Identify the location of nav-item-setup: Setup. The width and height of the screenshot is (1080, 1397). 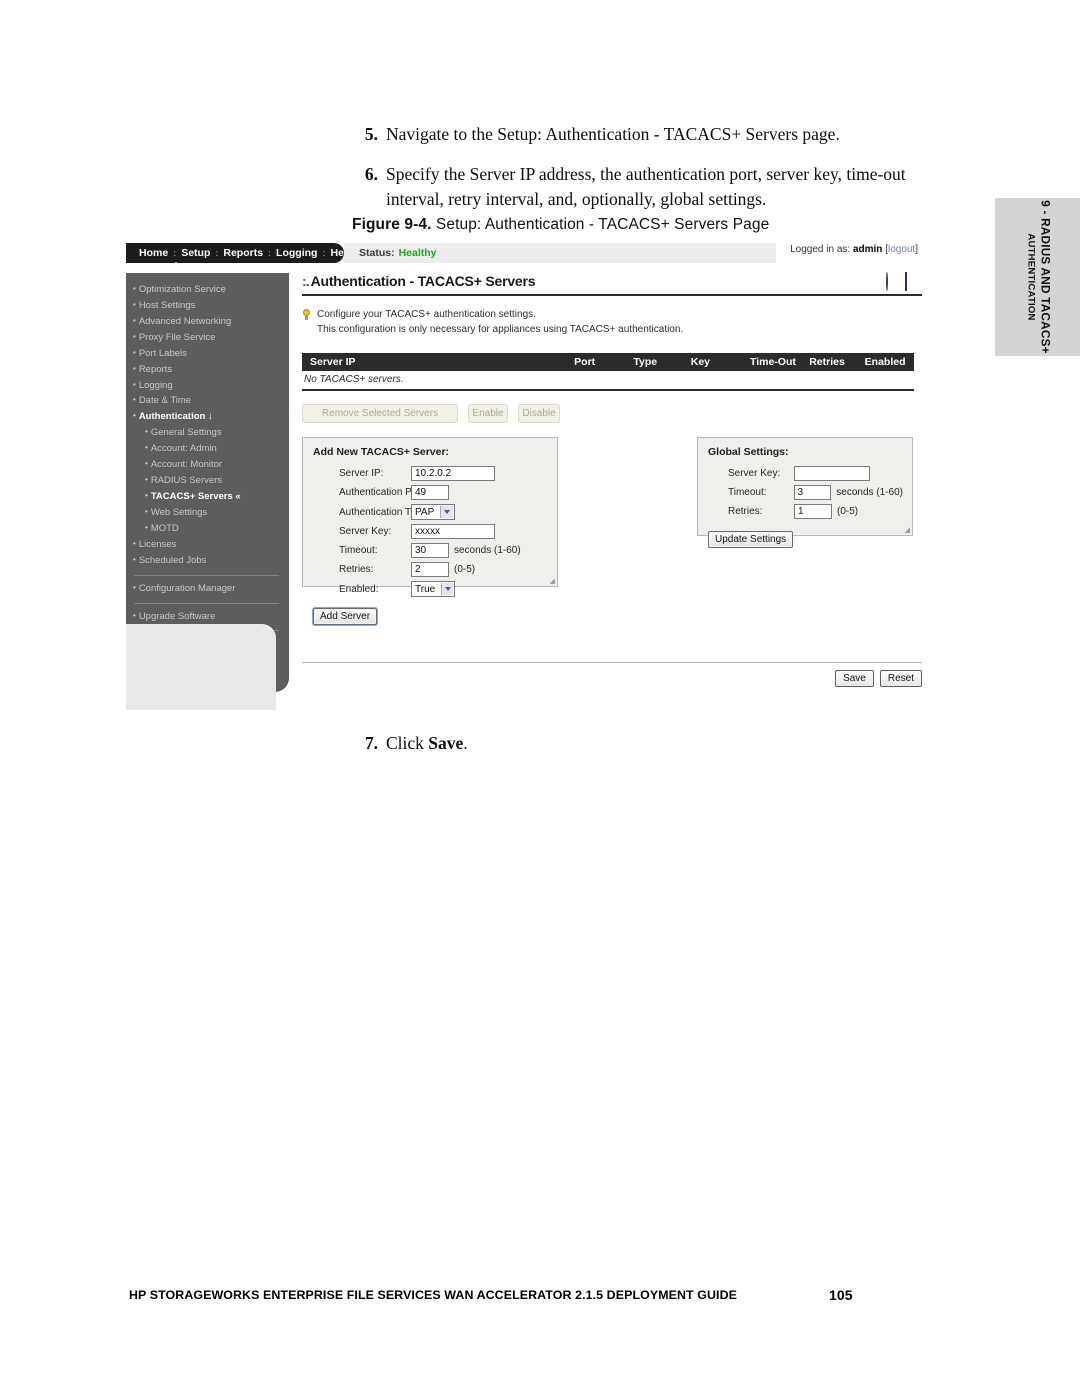
(195, 253).